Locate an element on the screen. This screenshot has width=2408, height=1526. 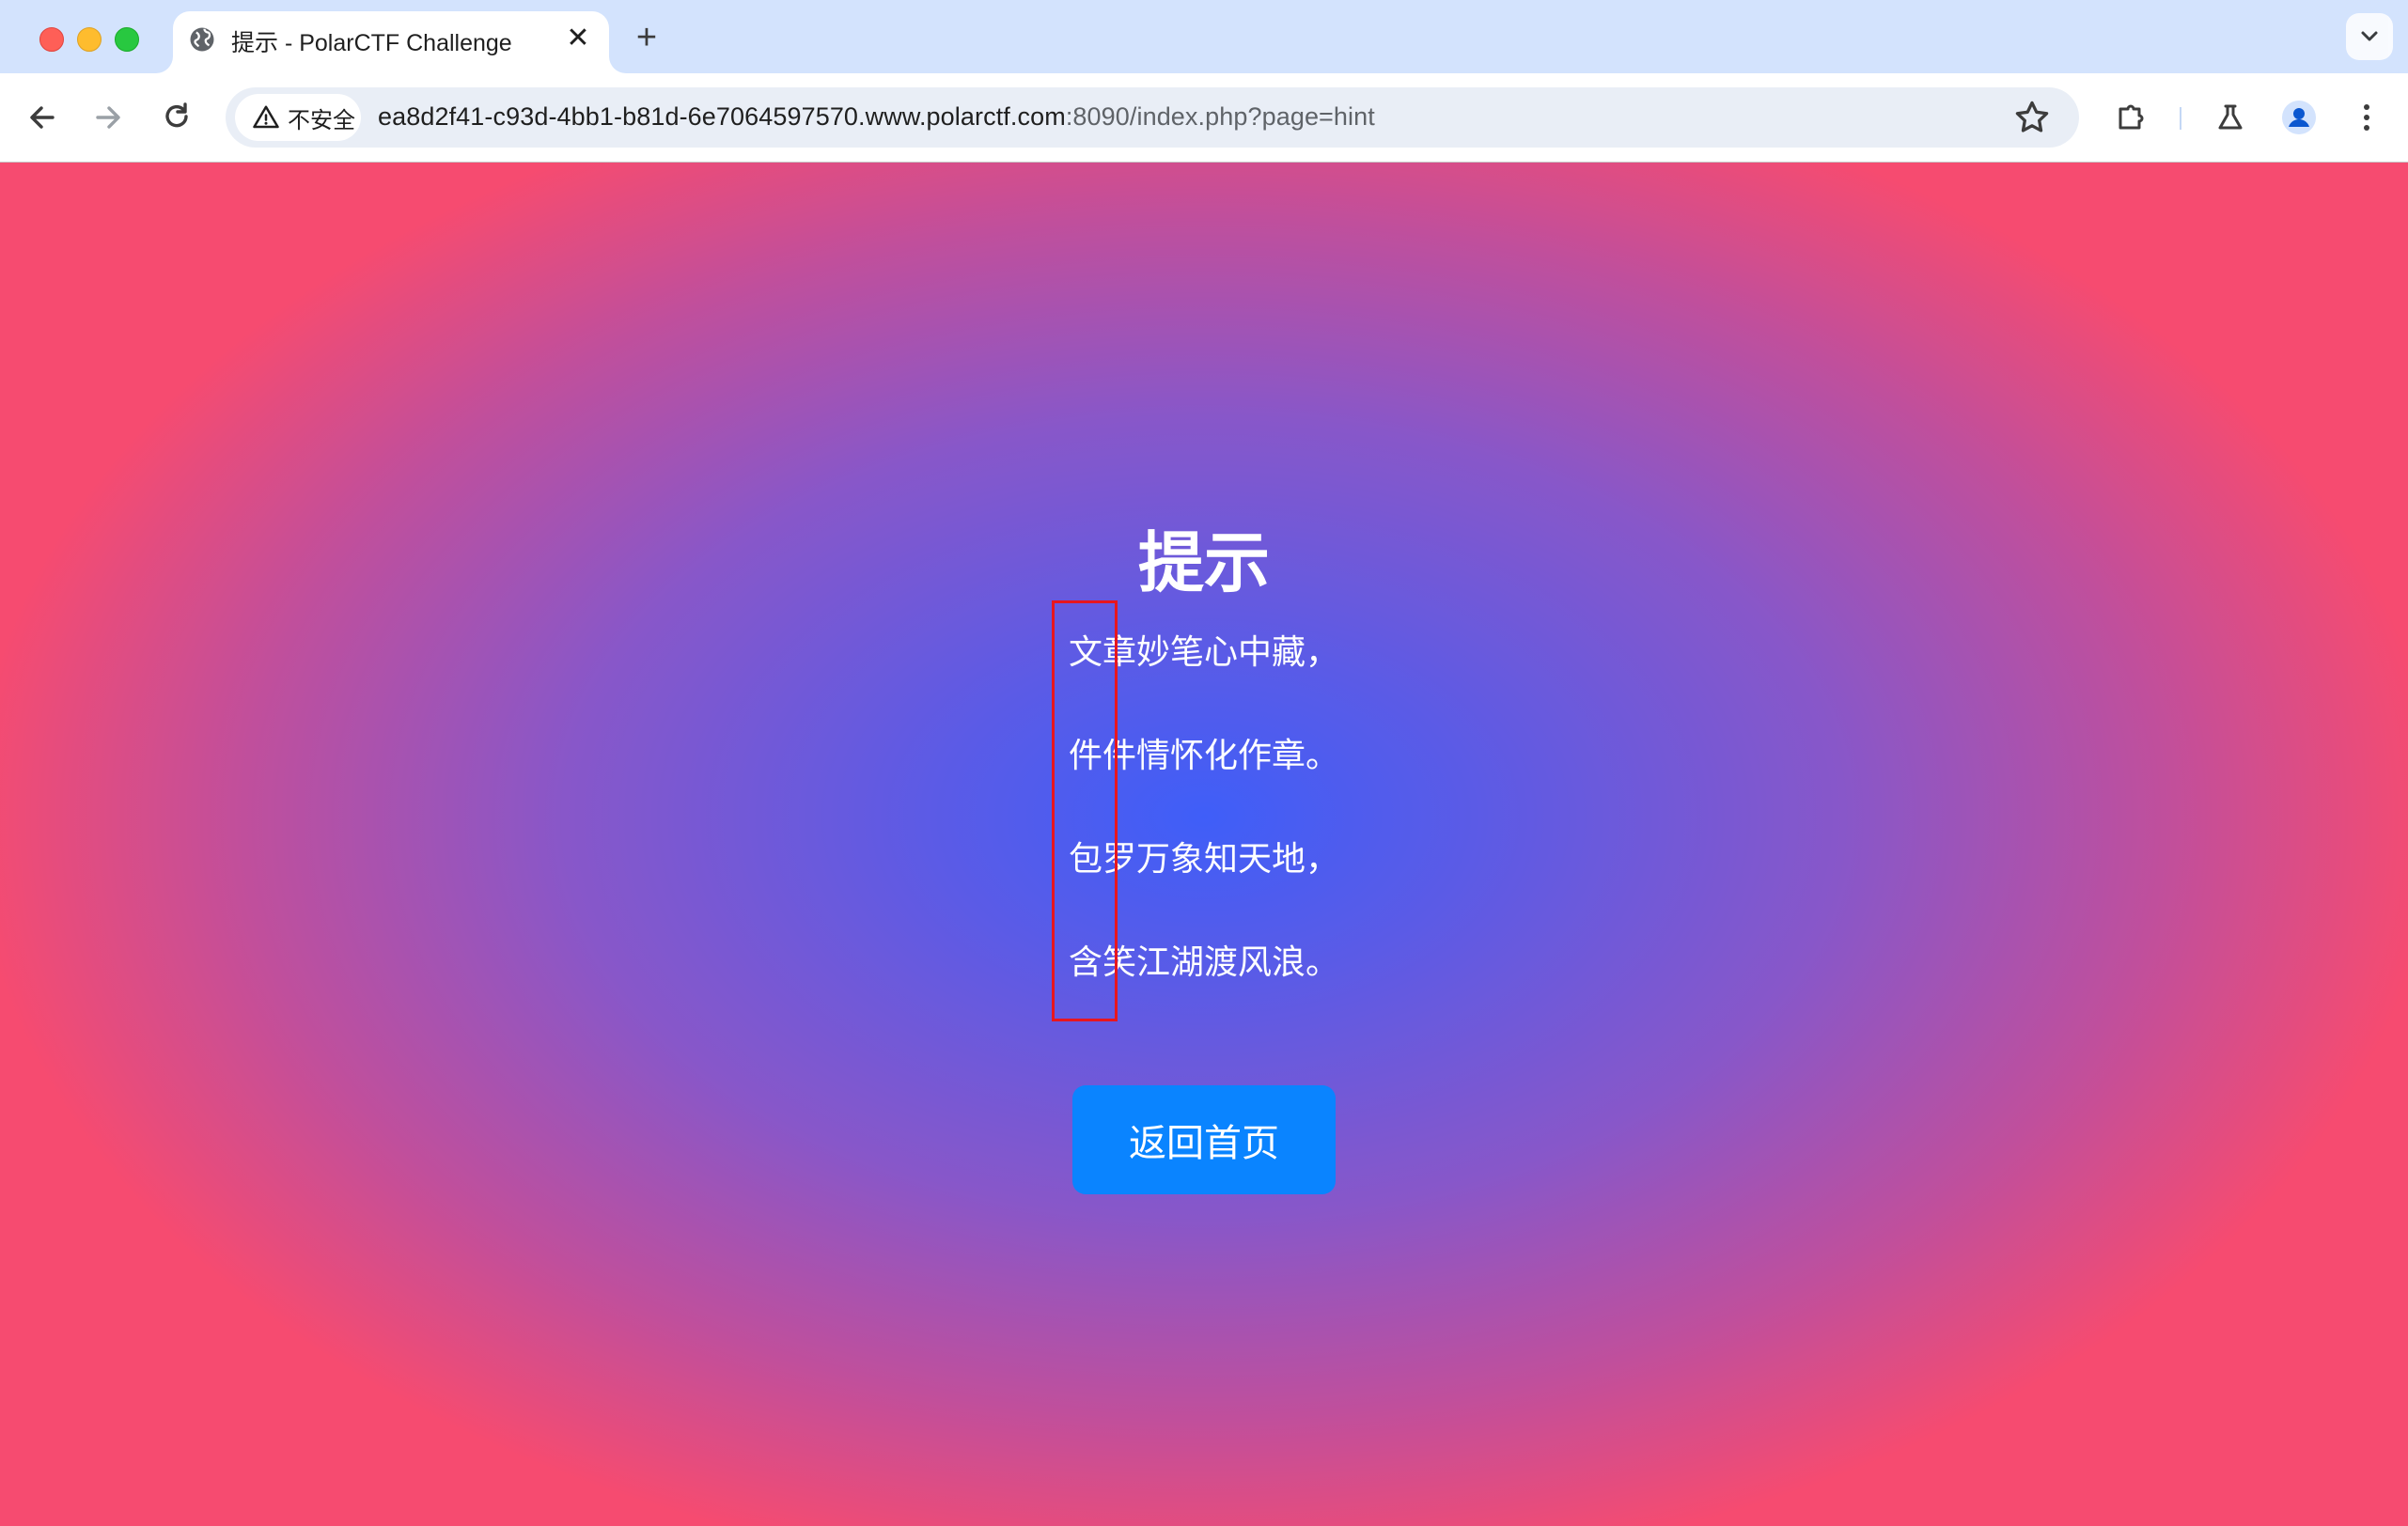
security-label: 不安全 is located at coordinates (321, 120).